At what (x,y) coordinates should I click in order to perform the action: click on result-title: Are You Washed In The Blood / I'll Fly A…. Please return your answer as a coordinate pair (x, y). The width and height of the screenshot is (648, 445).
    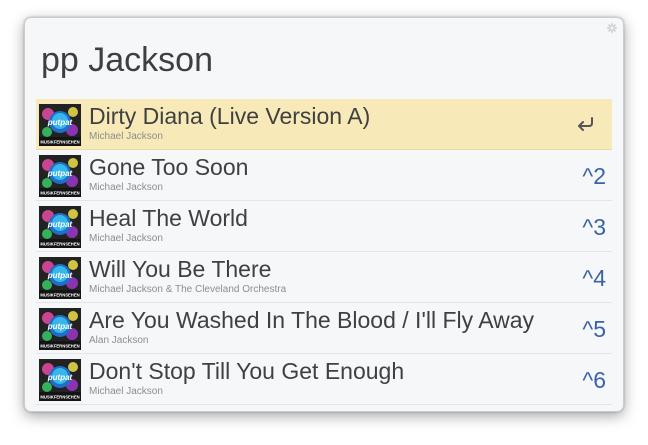
    Looking at the image, I should click on (312, 320).